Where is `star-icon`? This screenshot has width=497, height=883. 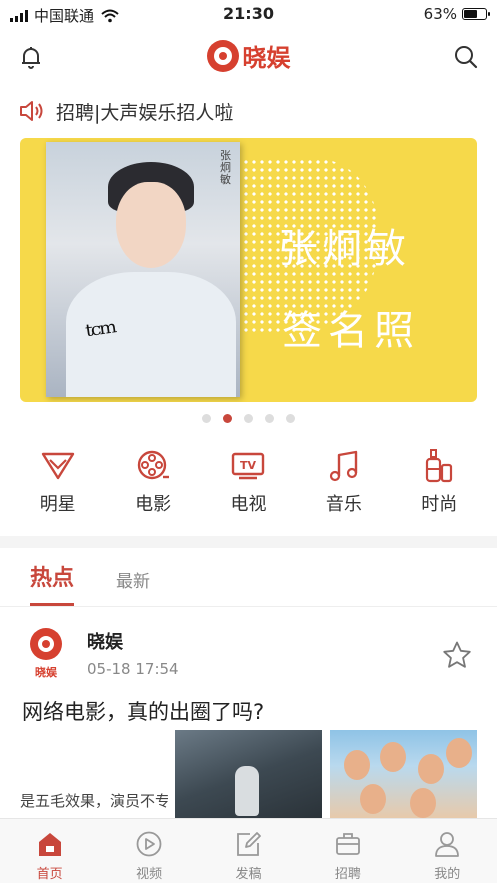
star-icon is located at coordinates (457, 654).